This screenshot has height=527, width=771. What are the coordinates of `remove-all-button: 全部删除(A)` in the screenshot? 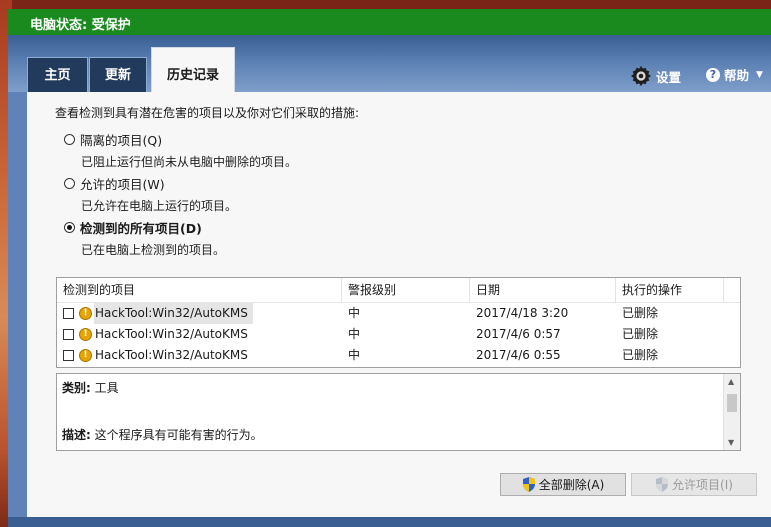 It's located at (563, 484).